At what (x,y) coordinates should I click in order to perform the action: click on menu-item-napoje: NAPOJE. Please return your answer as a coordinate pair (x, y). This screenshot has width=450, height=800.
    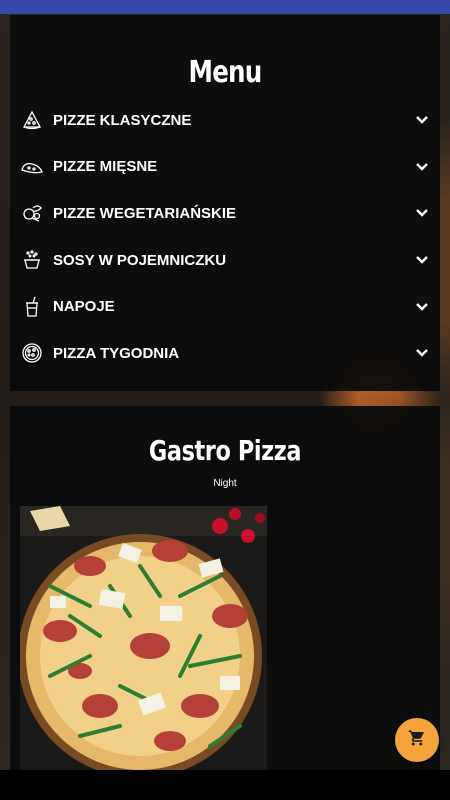
    Looking at the image, I should click on (225, 306).